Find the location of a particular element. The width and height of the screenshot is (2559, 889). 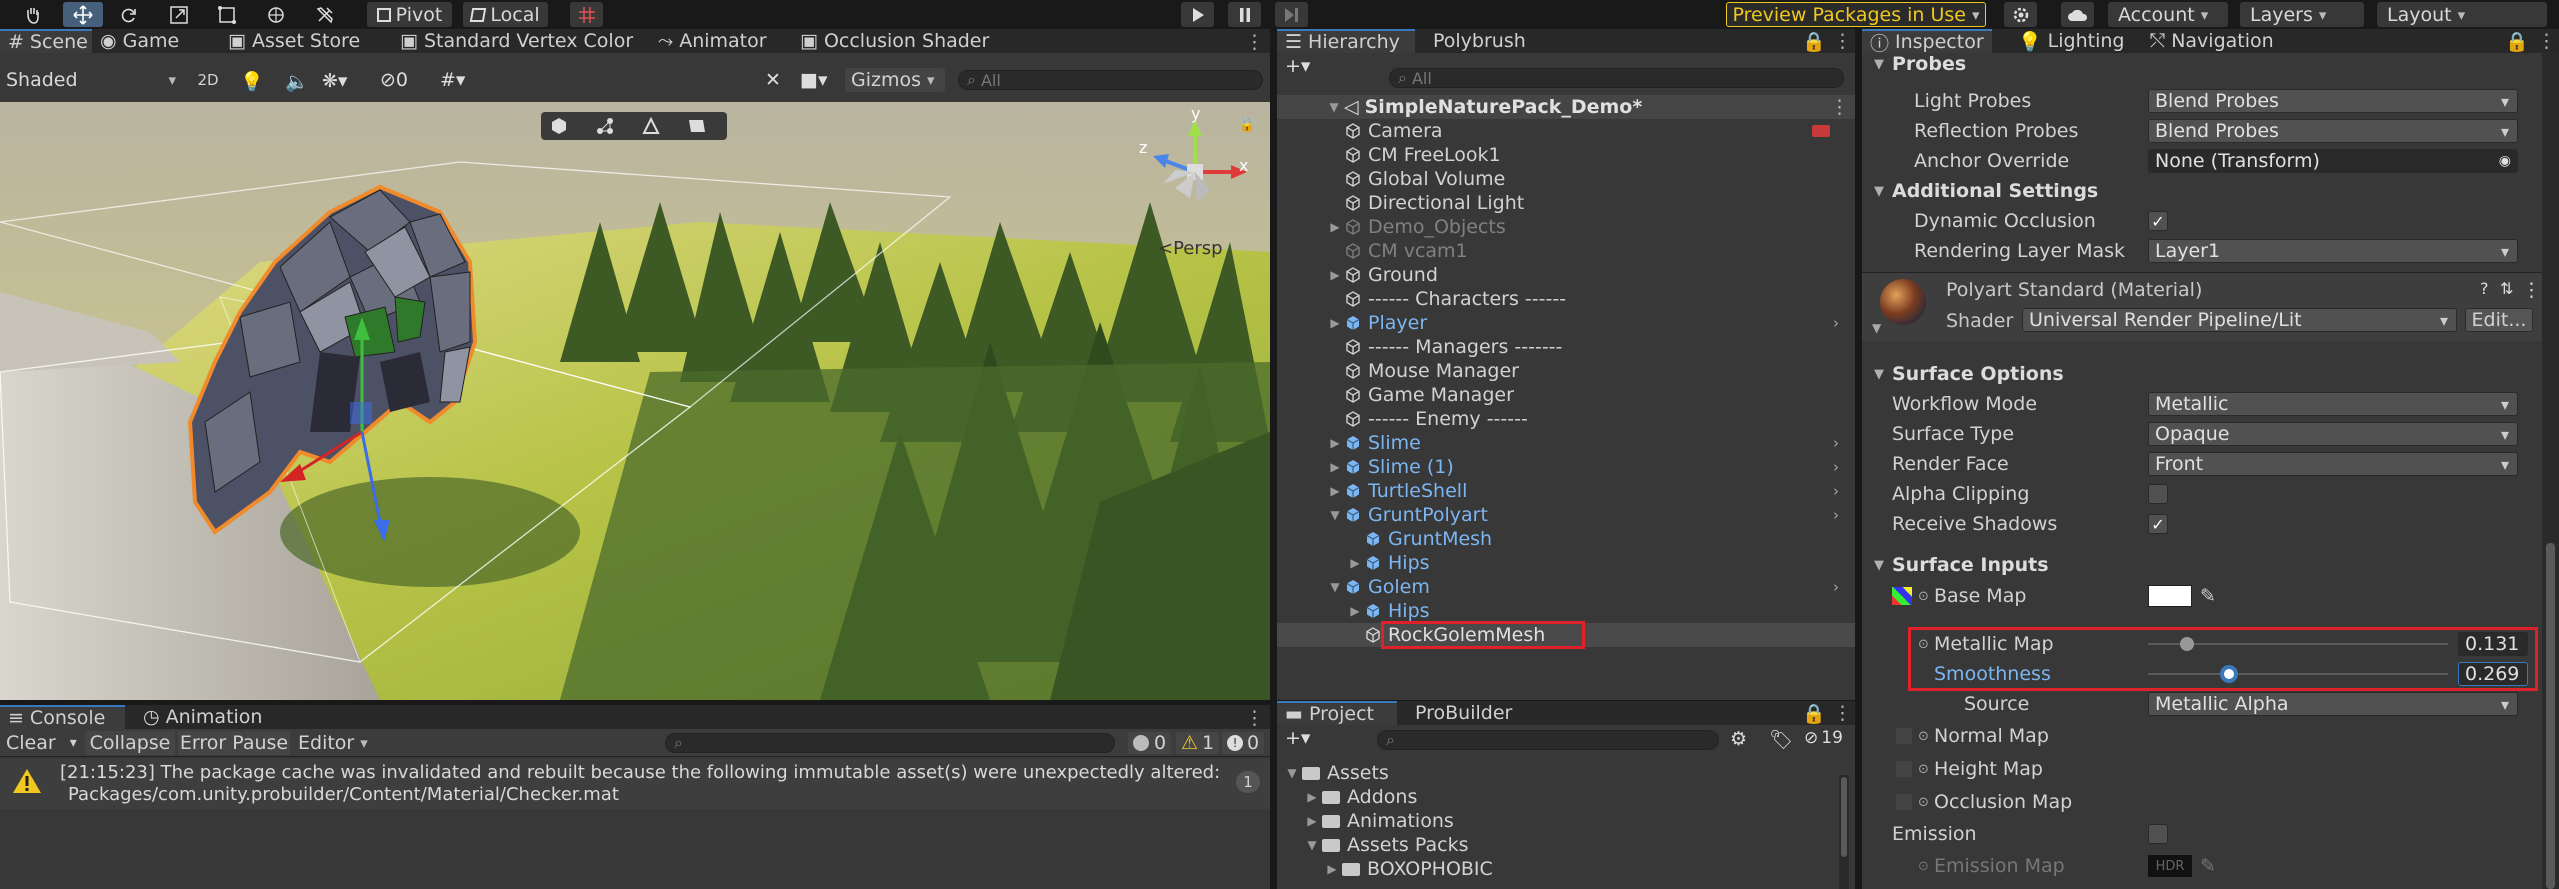

console-menu-icon: ⋮ is located at coordinates (1254, 718).